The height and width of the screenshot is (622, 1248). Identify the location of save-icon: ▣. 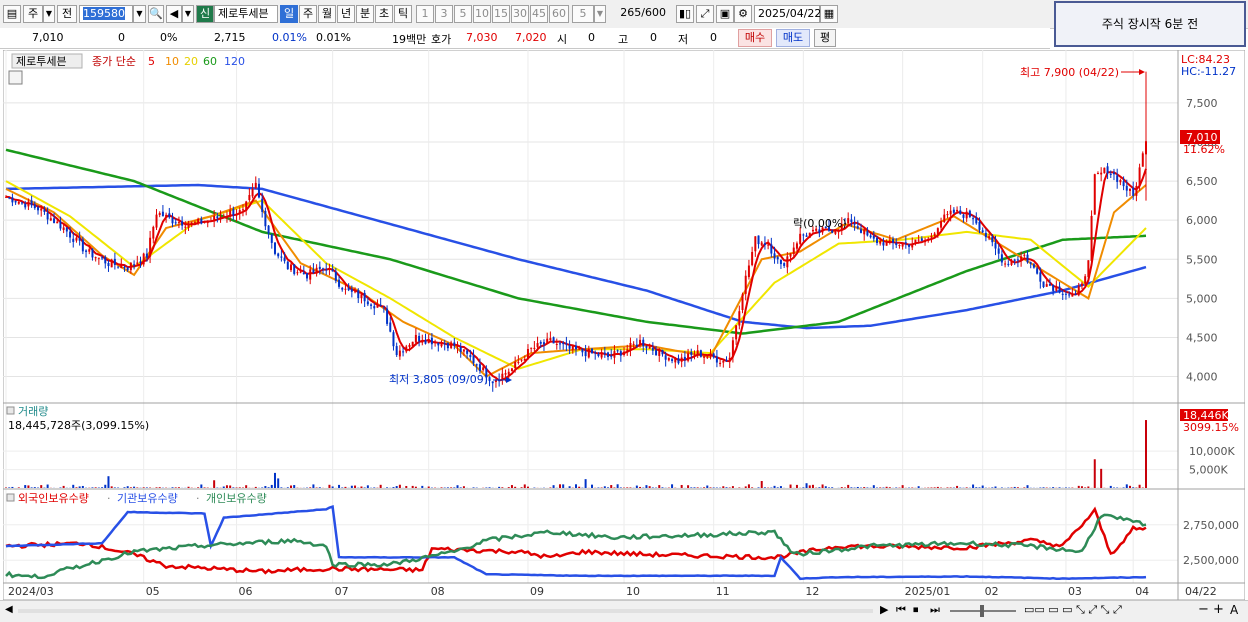
(725, 14).